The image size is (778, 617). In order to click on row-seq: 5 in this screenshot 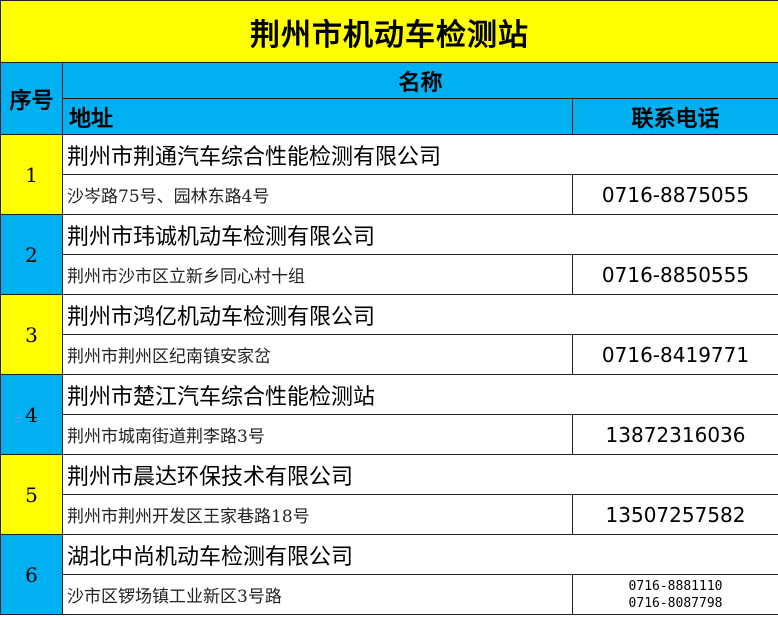, I will do `click(31, 494)`.